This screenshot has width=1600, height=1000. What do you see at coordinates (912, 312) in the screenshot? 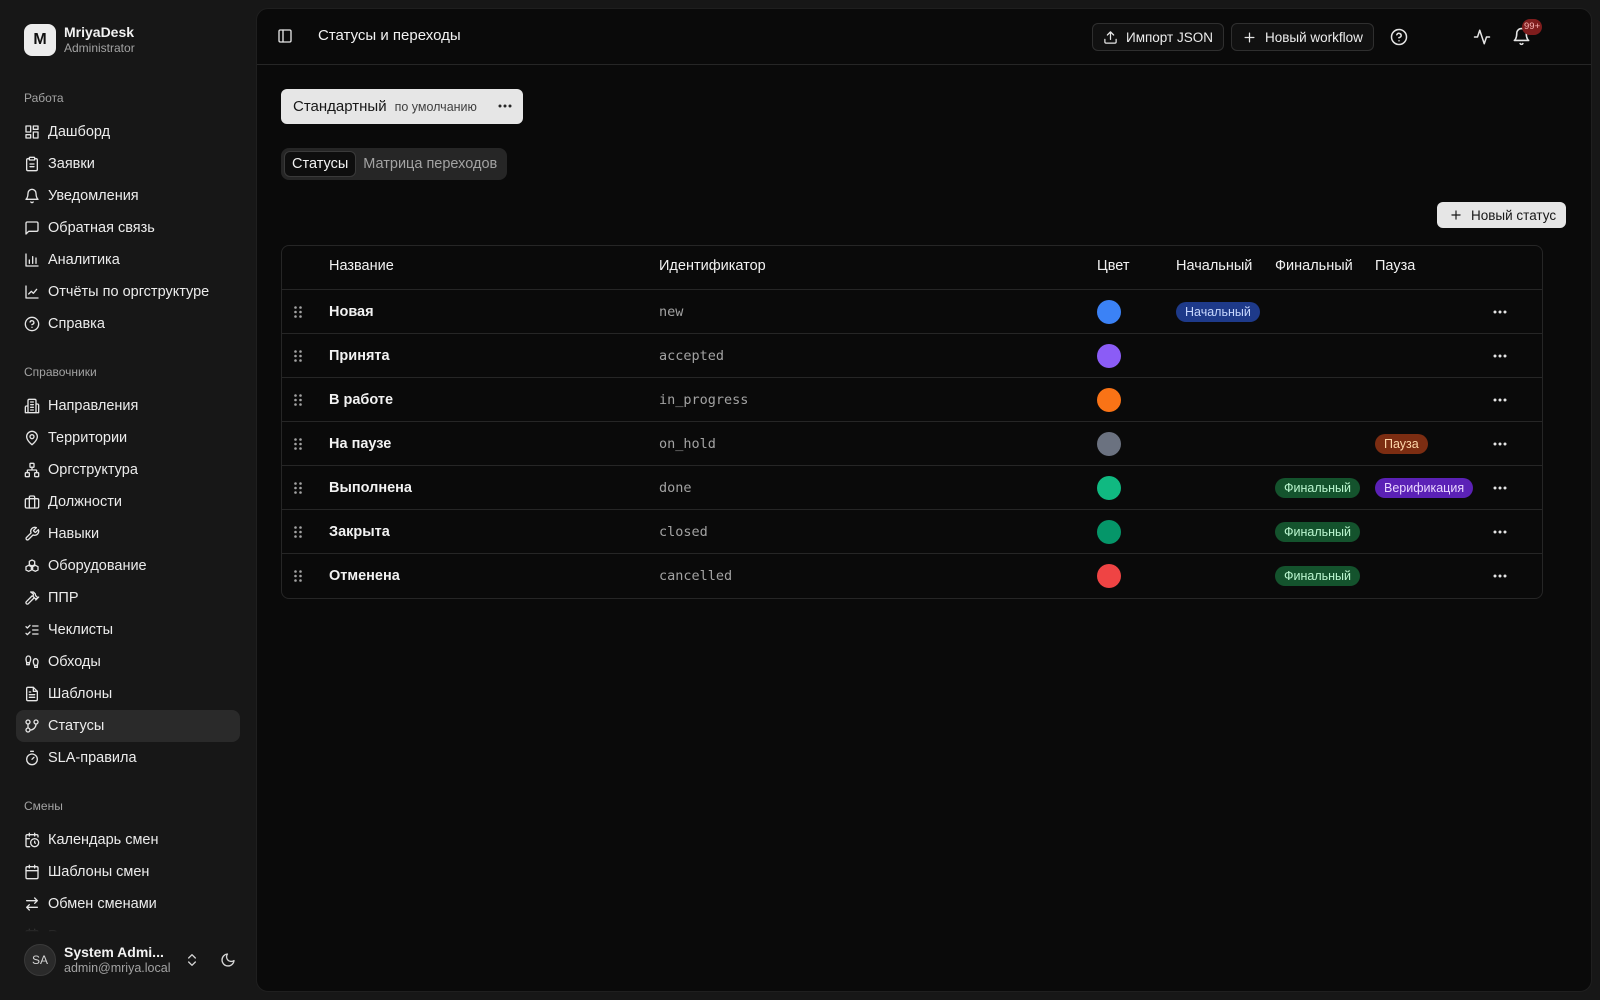
I see `table-row: Новая new Начальный` at bounding box center [912, 312].